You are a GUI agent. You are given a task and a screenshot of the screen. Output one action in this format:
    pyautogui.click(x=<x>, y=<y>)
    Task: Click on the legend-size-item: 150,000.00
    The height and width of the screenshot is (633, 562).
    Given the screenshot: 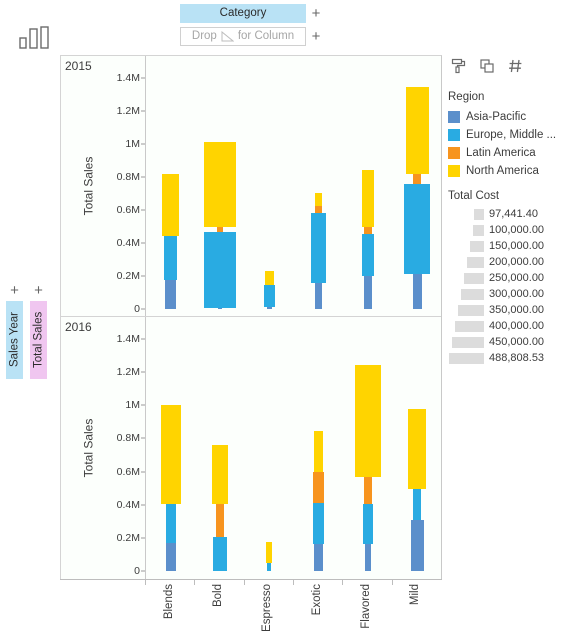 What is the action you would take?
    pyautogui.click(x=503, y=246)
    